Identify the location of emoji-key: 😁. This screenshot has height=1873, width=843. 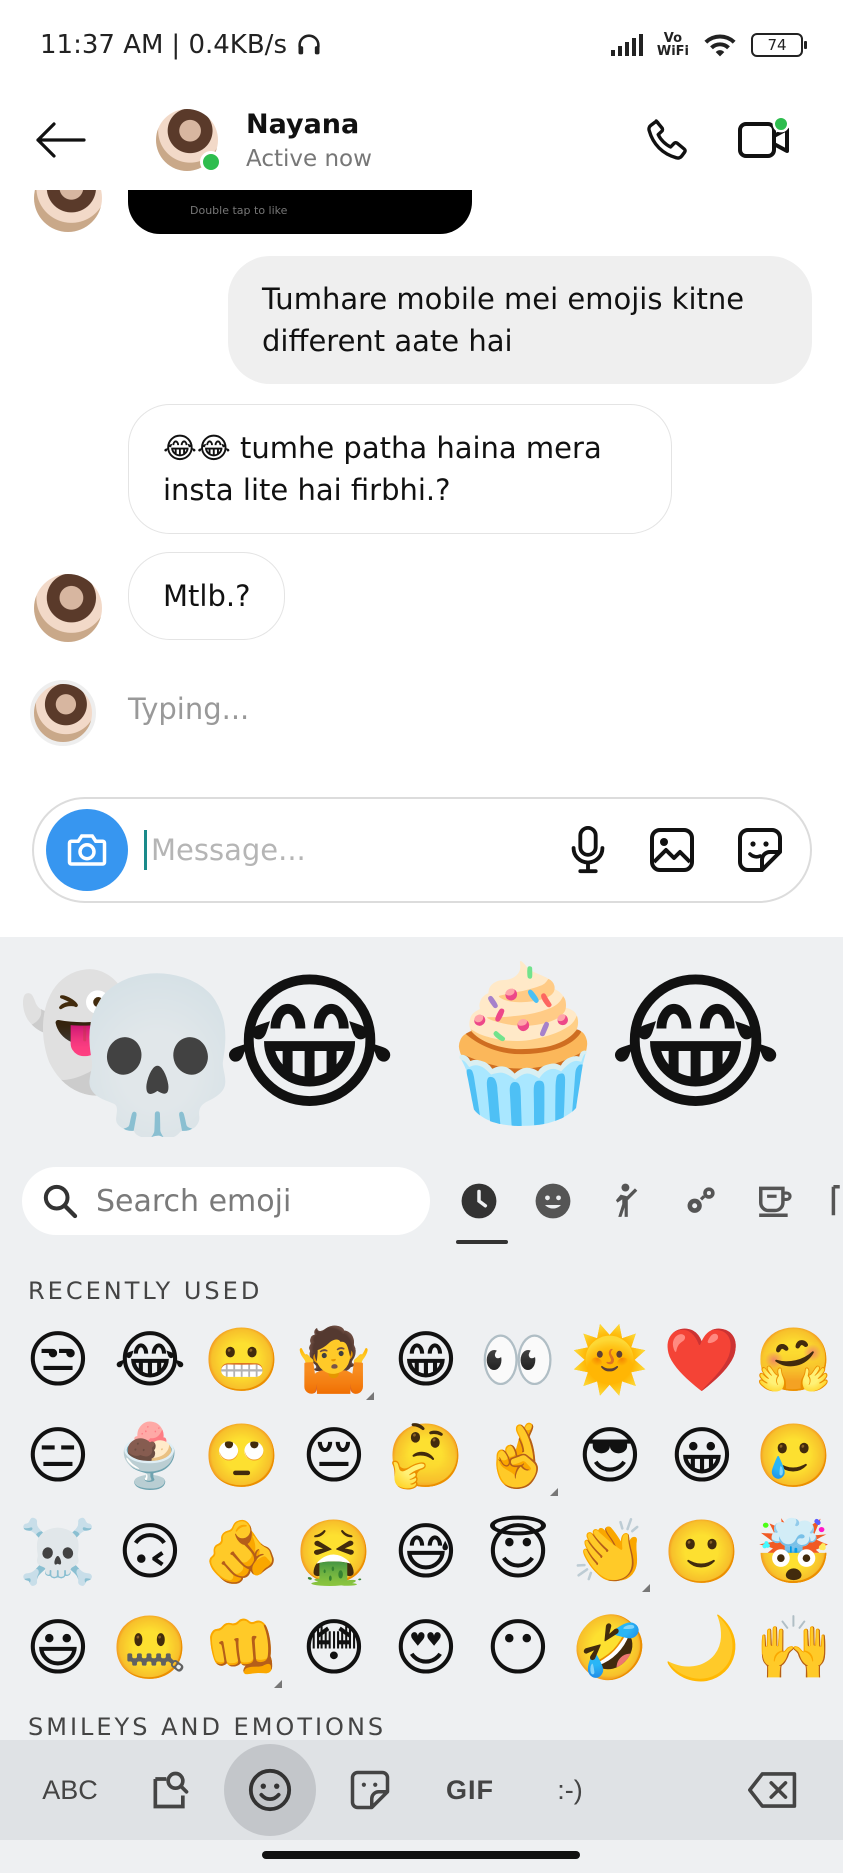
(426, 1360).